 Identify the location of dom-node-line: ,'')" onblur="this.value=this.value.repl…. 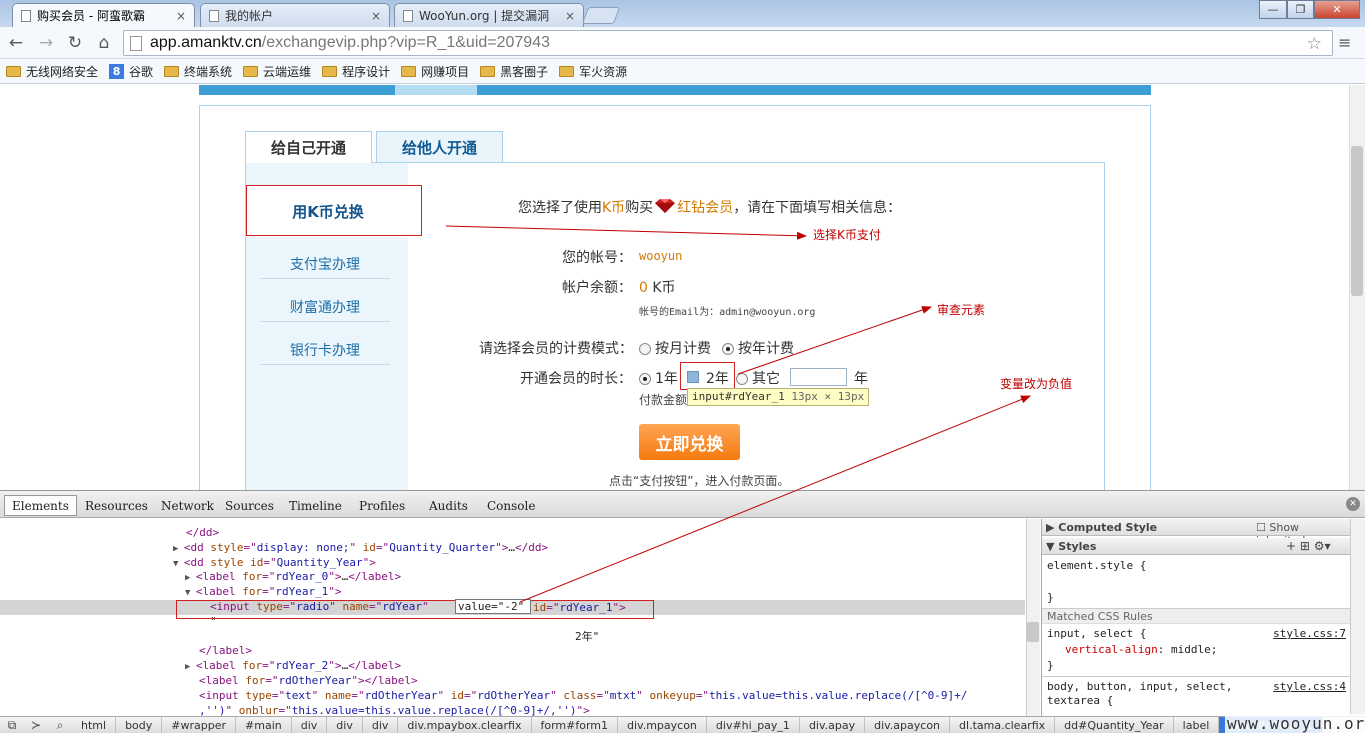
(394, 709).